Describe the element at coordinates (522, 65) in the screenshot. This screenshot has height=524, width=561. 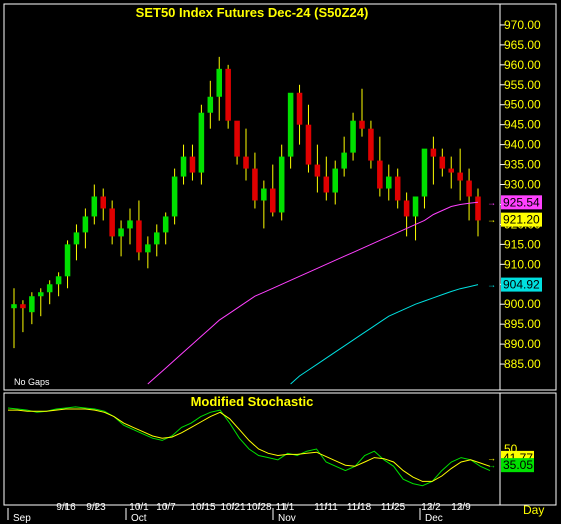
I see `y-tick-label: 960.00` at that location.